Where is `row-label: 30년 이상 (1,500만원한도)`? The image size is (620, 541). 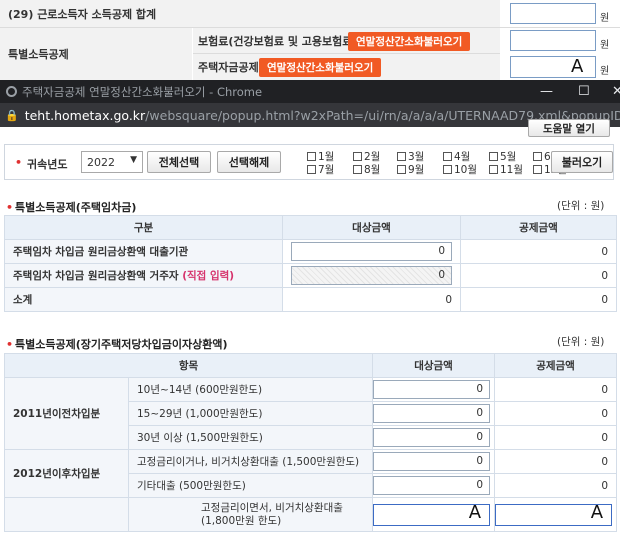 row-label: 30년 이상 (1,500만원한도) is located at coordinates (250, 437).